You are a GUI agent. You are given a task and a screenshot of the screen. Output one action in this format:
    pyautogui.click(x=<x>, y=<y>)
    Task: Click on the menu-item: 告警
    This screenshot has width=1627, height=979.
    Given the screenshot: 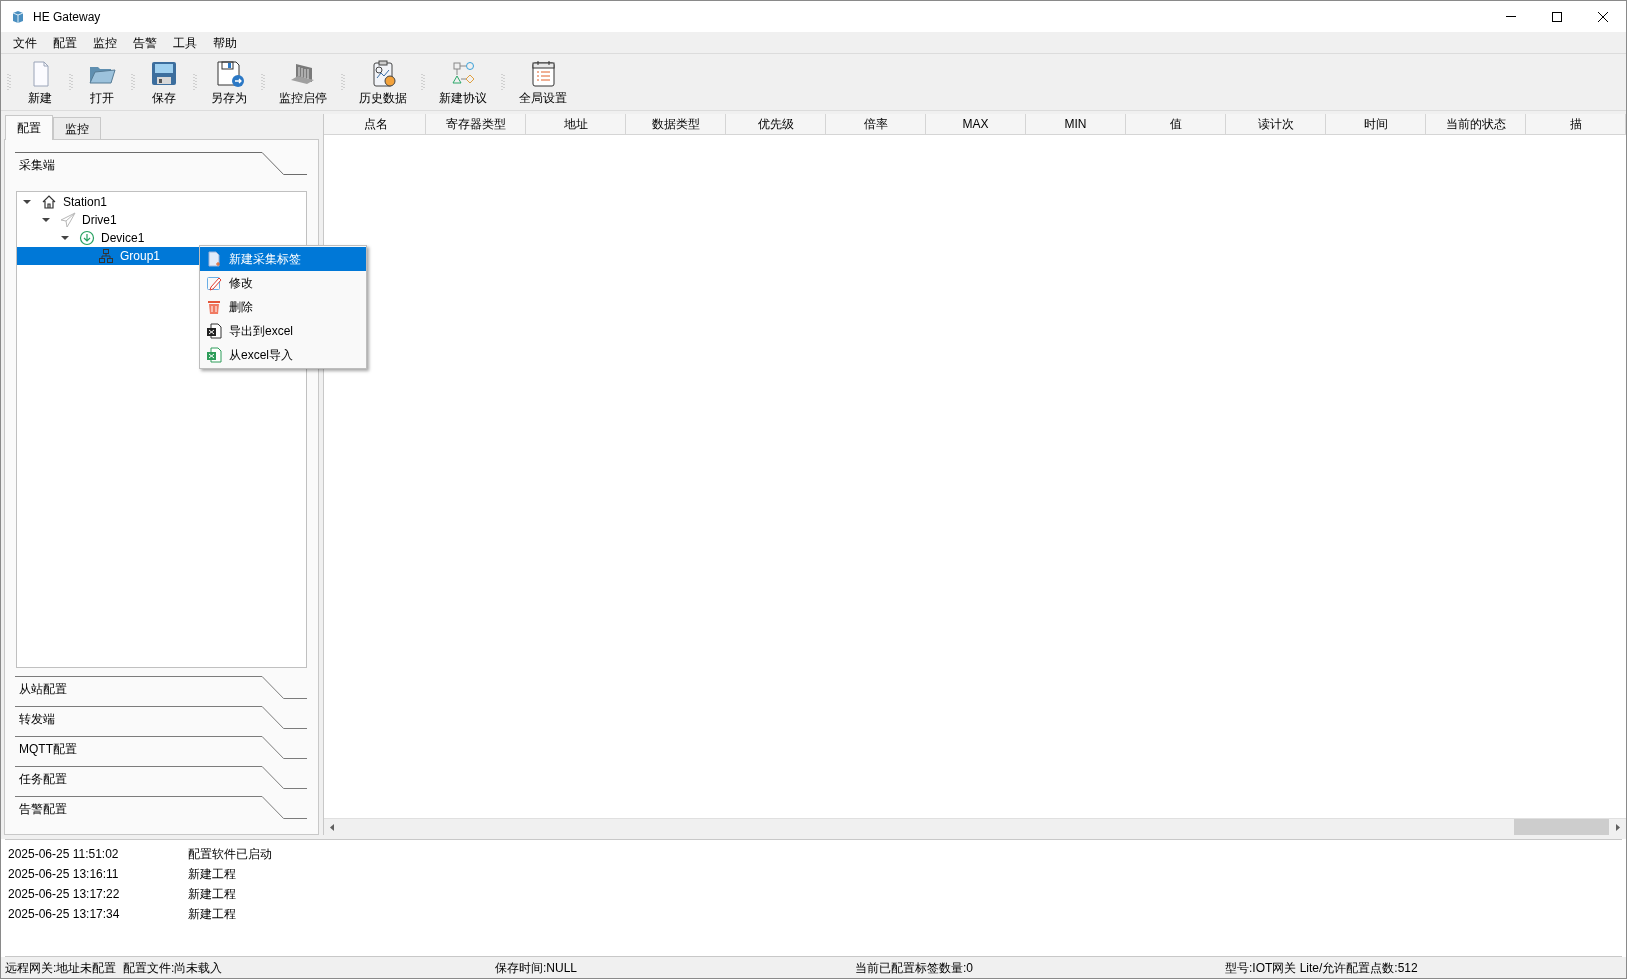 What is the action you would take?
    pyautogui.click(x=145, y=42)
    